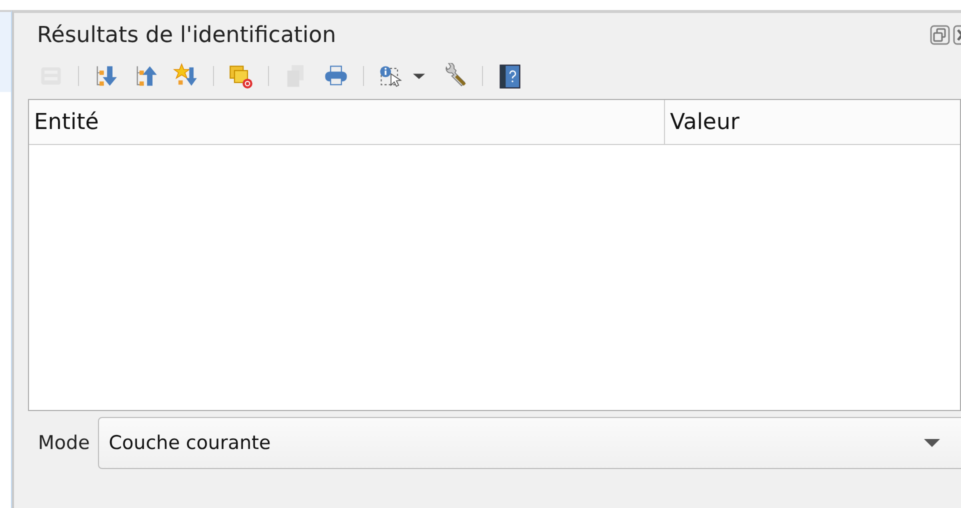 This screenshot has height=508, width=961. I want to click on caret-icon, so click(932, 443).